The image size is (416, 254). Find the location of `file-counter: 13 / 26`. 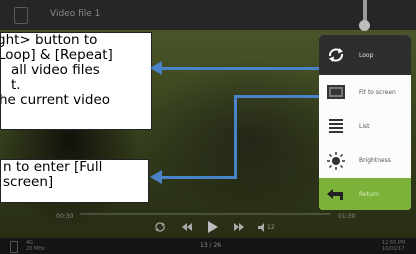

file-counter: 13 / 26 is located at coordinates (211, 245).